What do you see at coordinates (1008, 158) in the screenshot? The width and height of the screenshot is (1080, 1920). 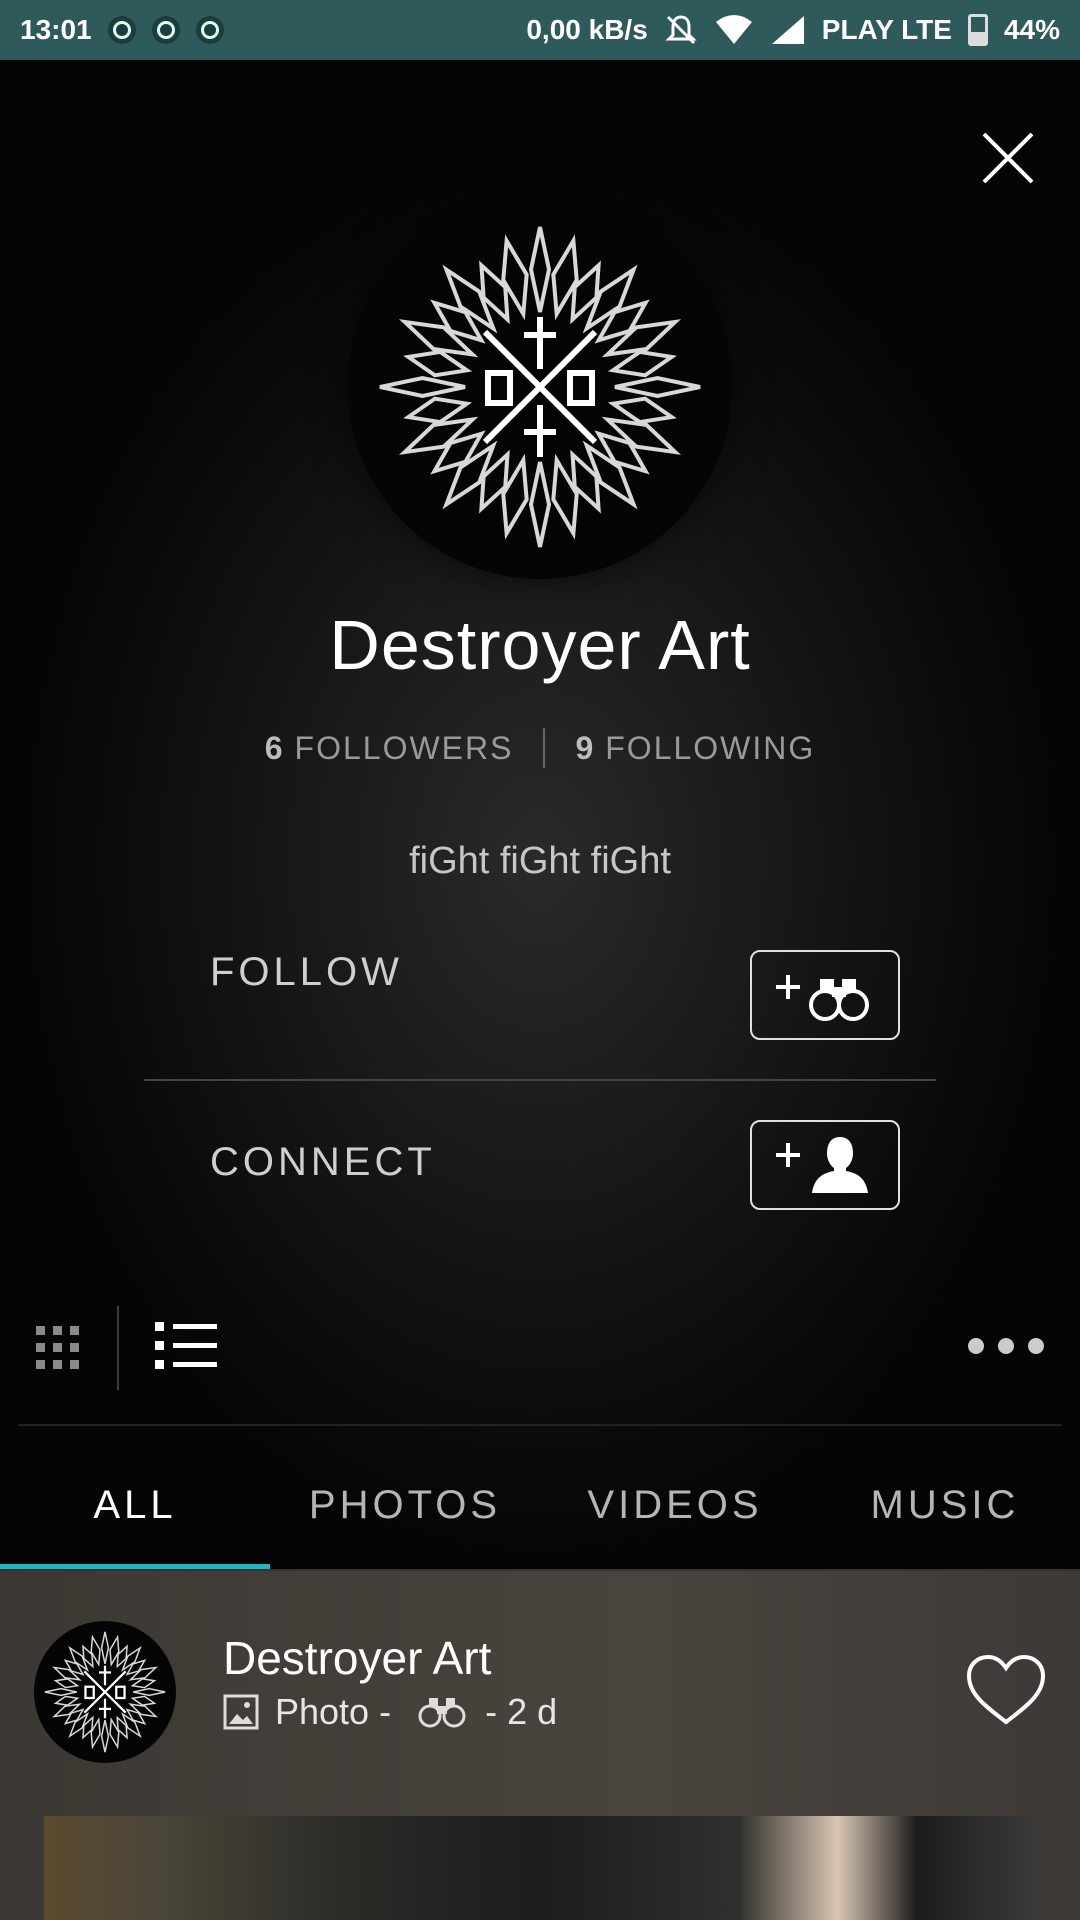 I see `close-icon` at bounding box center [1008, 158].